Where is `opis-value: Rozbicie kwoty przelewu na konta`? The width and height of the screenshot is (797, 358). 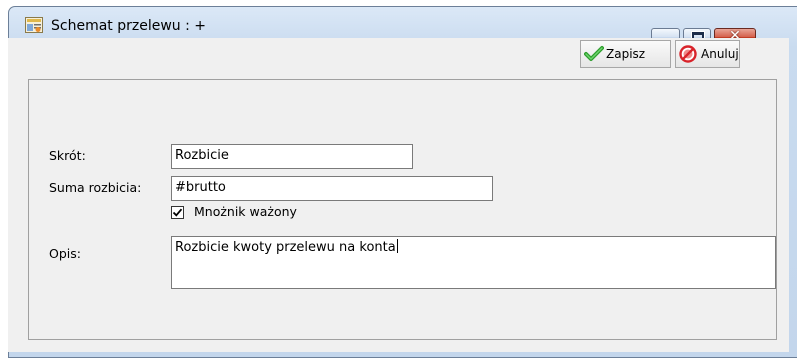
opis-value: Rozbicie kwoty przelewu na konta is located at coordinates (285, 247).